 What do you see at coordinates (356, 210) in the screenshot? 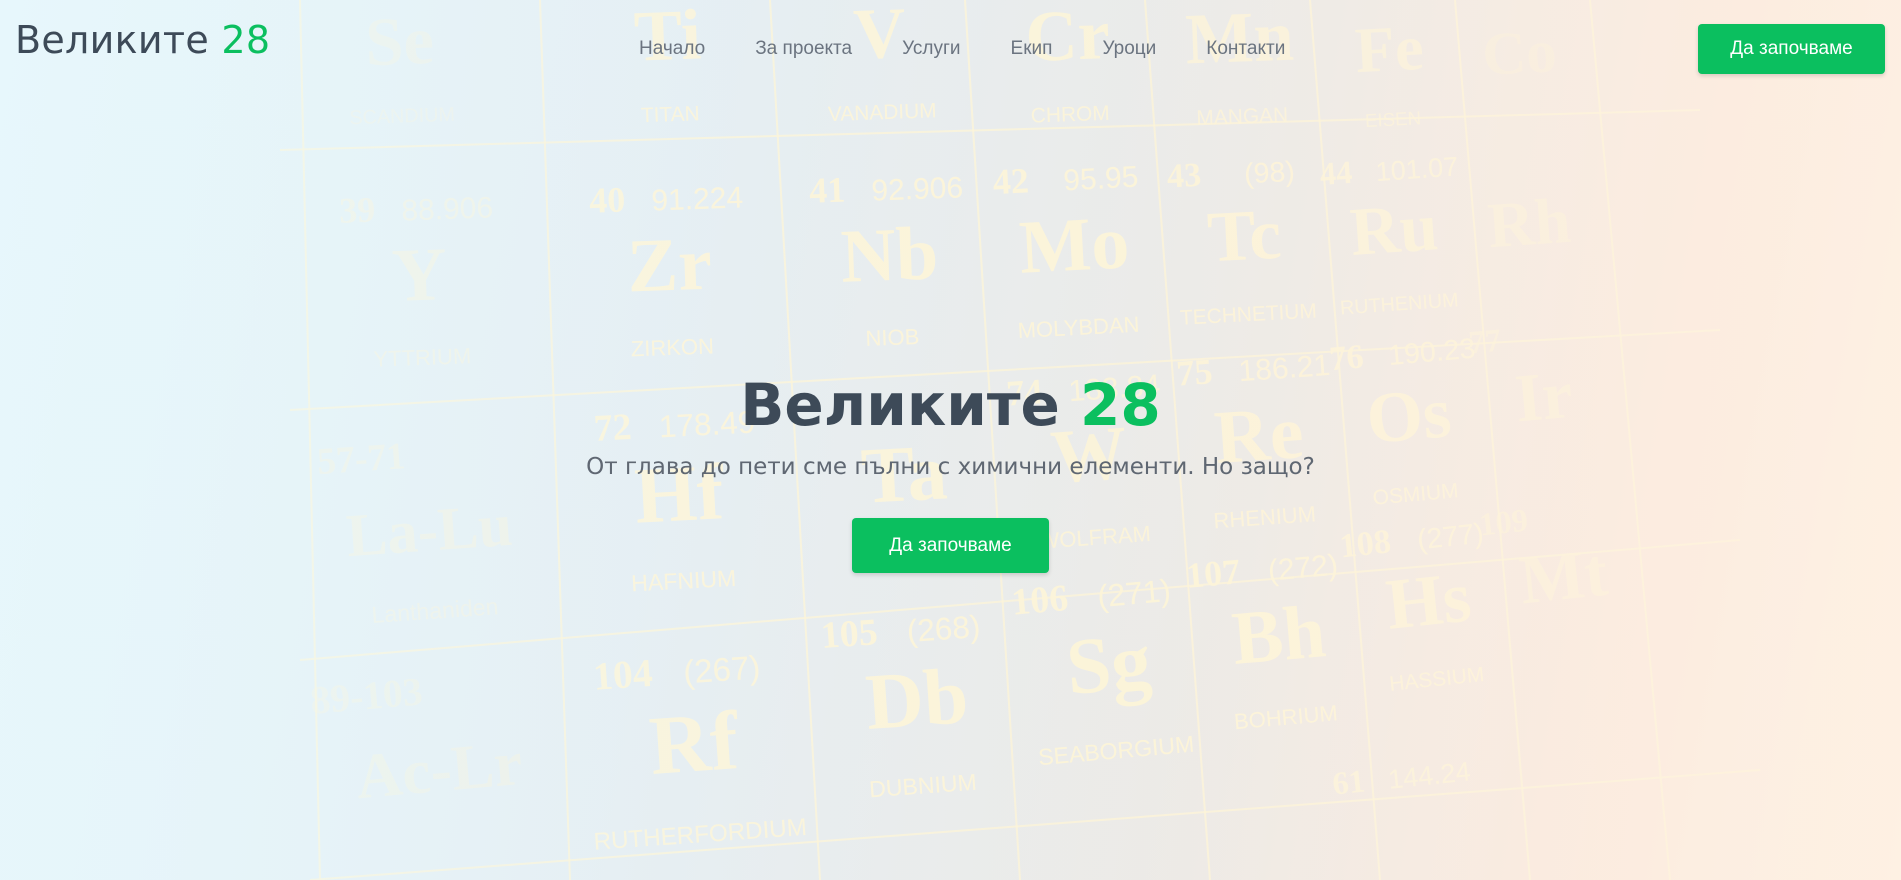
I see `element-number: 39` at bounding box center [356, 210].